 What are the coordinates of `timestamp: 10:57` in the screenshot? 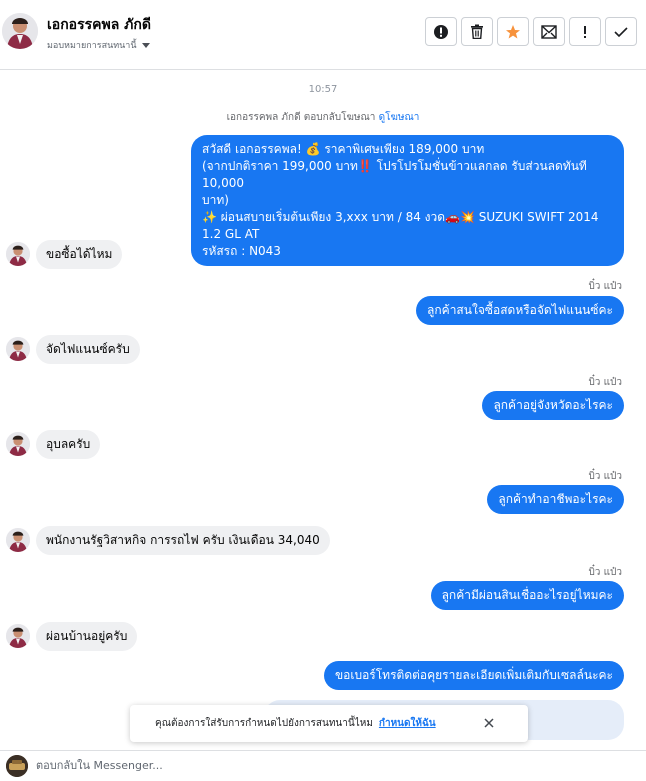 It's located at (323, 89).